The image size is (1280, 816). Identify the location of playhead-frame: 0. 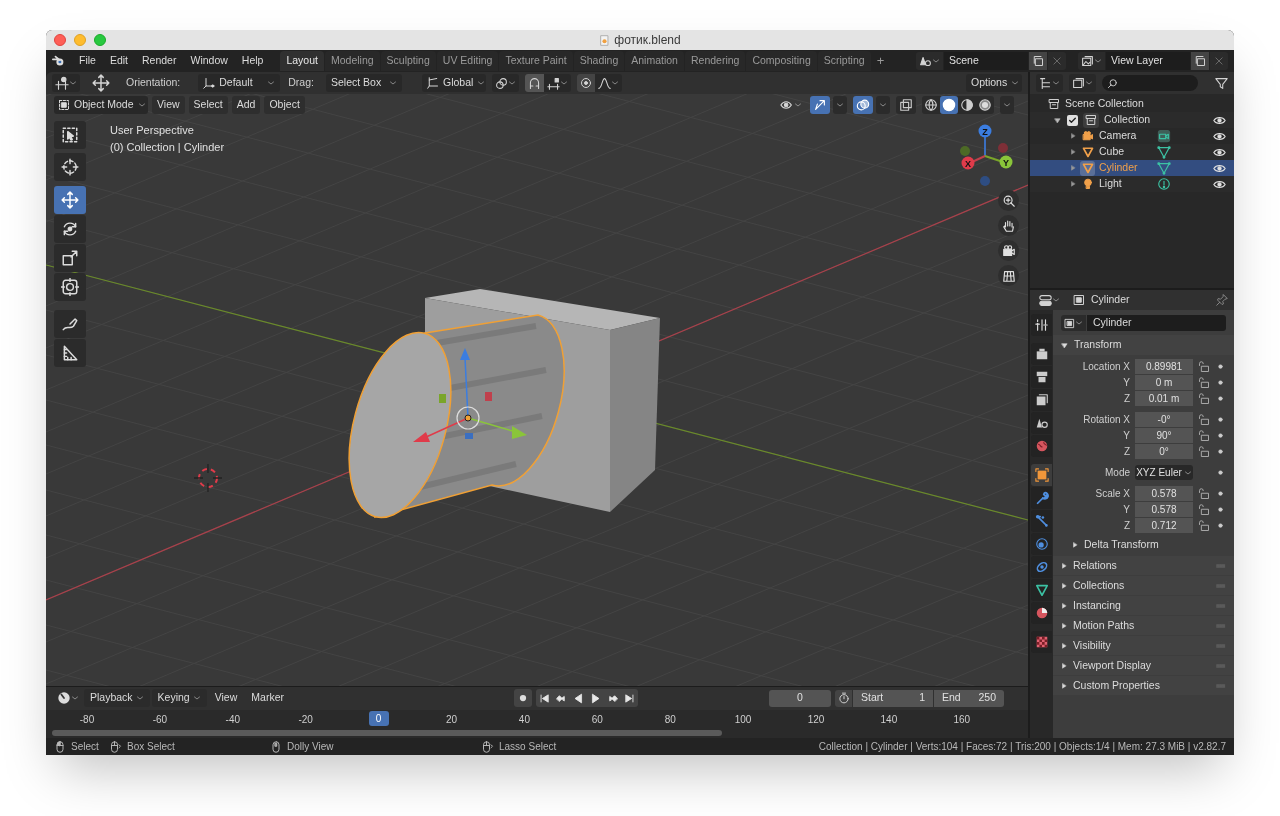
(378, 718).